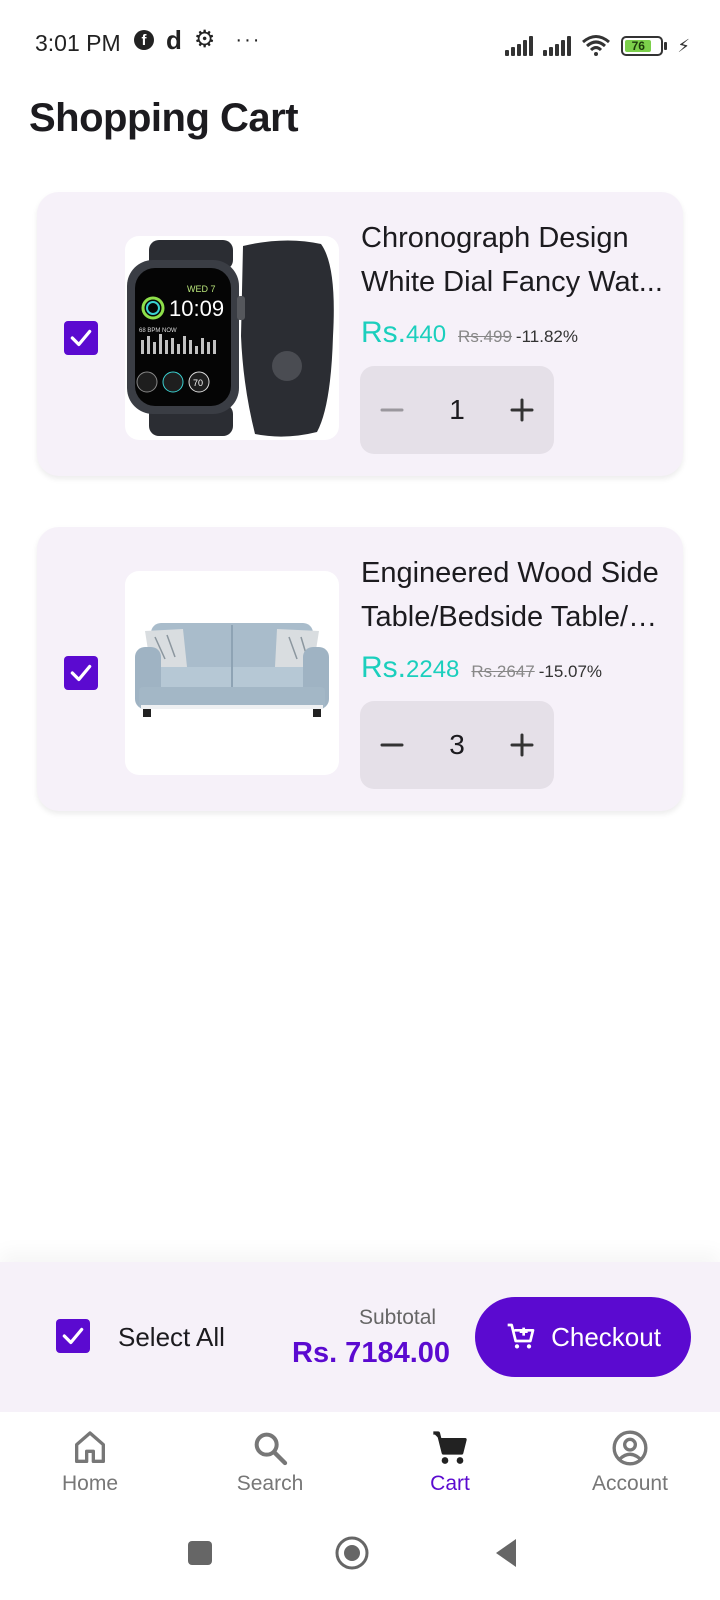 Image resolution: width=720 pixels, height=1600 pixels. I want to click on battery-icon: 76, so click(644, 46).